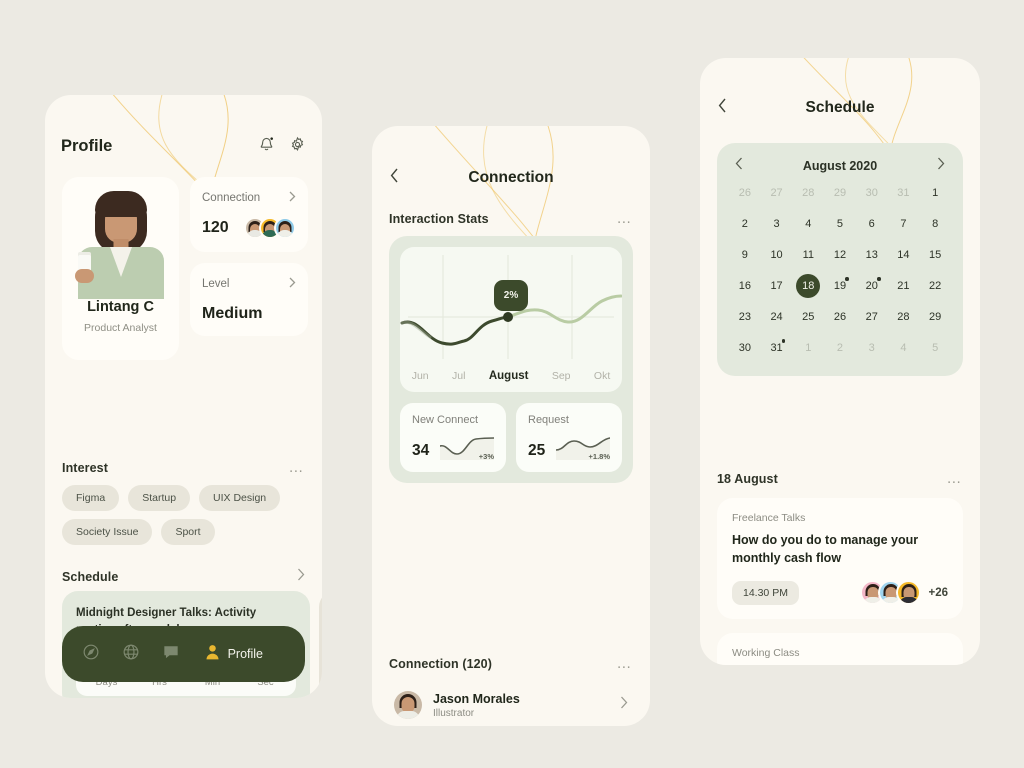 The height and width of the screenshot is (768, 1024). Describe the element at coordinates (234, 654) in the screenshot. I see `nav-item-profile: Profile` at that location.